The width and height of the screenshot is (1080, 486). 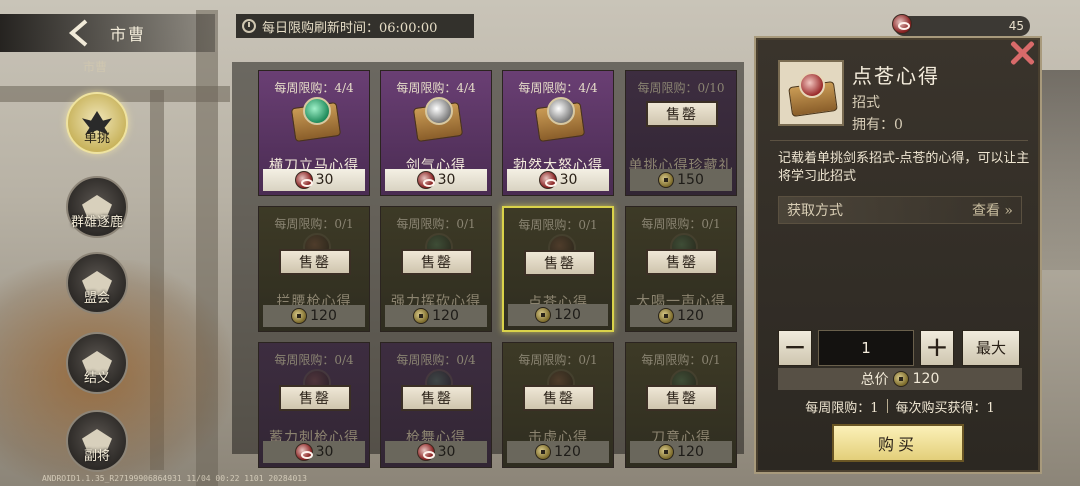 I want to click on daily-refresh-bar: 每日限购刷新时间：06:00:00, so click(x=355, y=26).